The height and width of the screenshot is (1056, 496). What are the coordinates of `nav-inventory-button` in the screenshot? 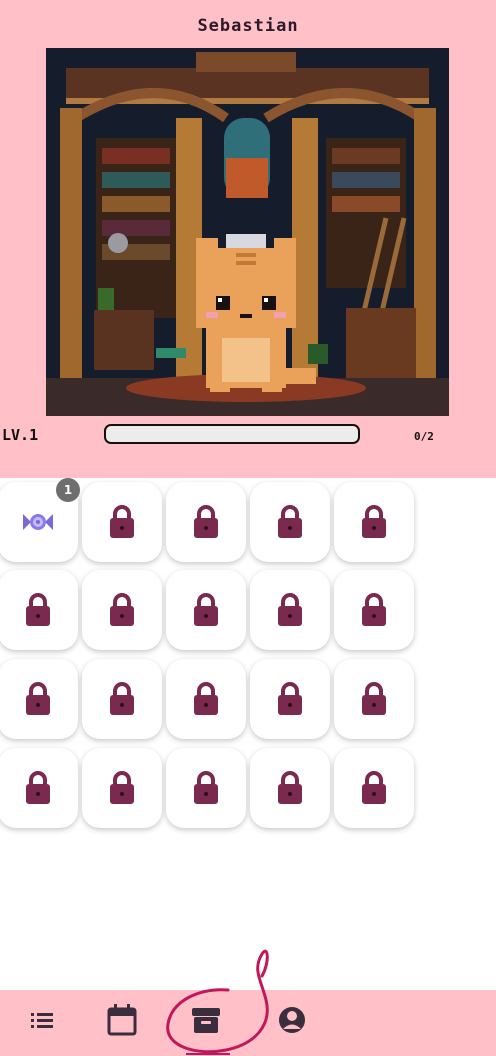 It's located at (206, 1020).